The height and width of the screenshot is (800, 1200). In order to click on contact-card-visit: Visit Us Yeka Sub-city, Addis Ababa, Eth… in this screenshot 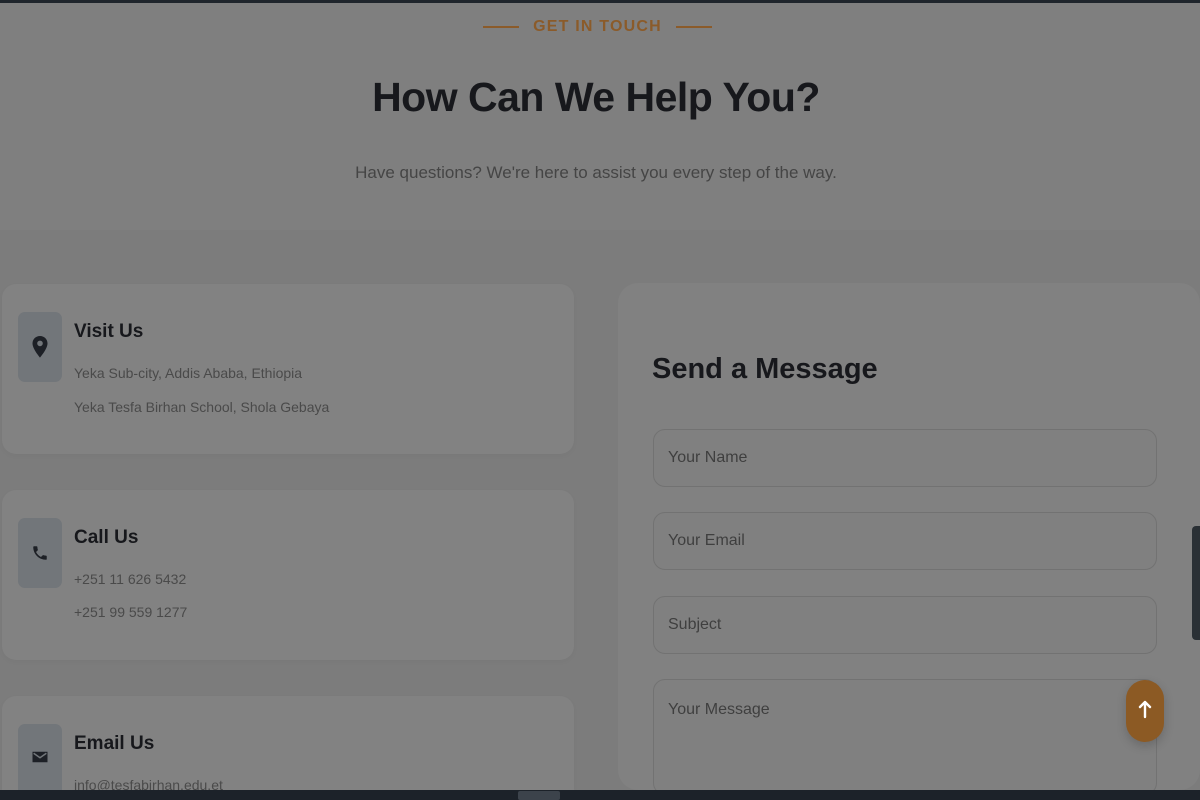, I will do `click(288, 369)`.